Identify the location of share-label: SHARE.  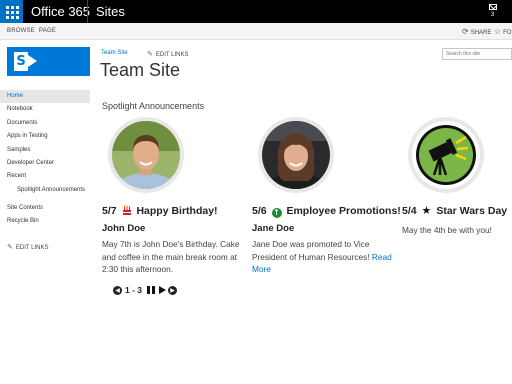
(481, 33).